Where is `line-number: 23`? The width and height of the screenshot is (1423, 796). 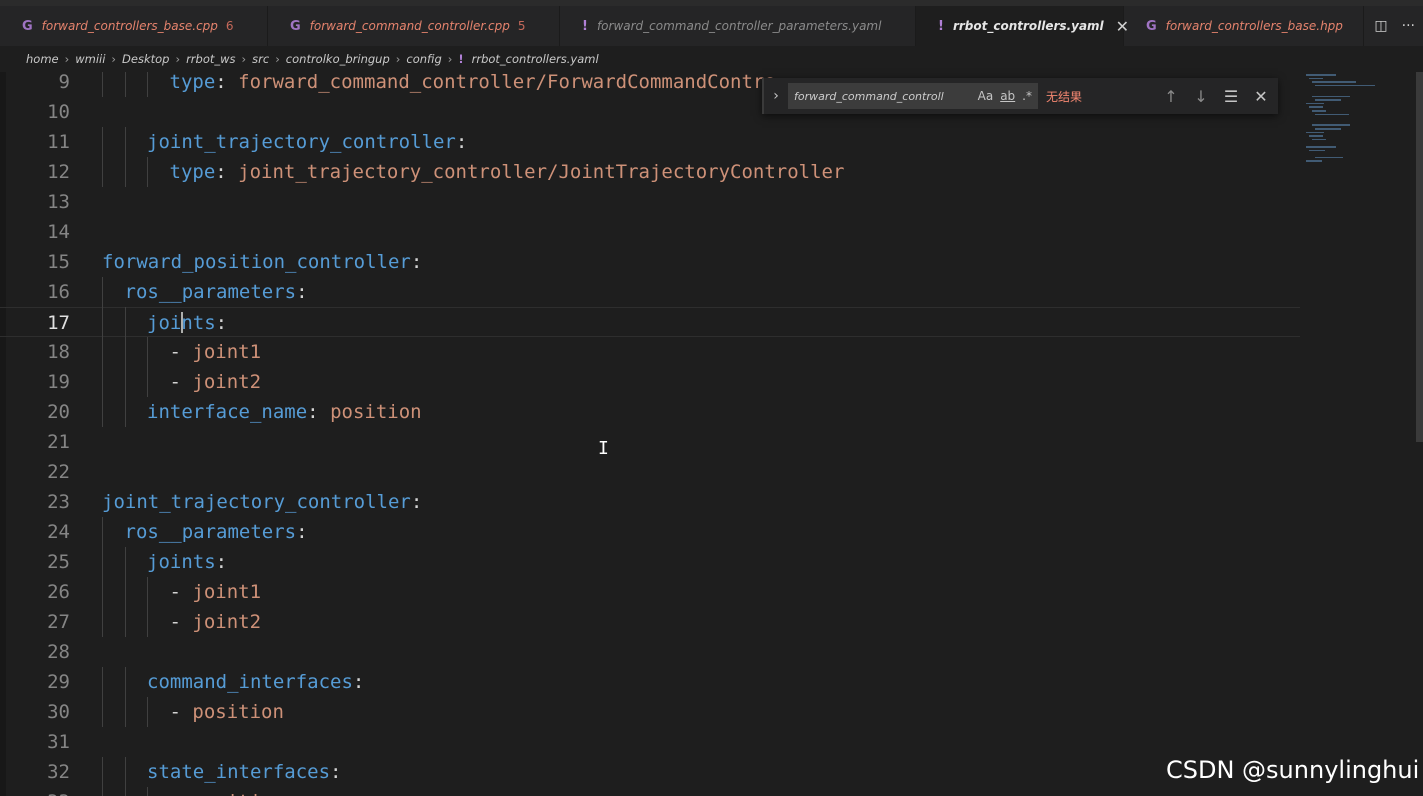
line-number: 23 is located at coordinates (58, 502).